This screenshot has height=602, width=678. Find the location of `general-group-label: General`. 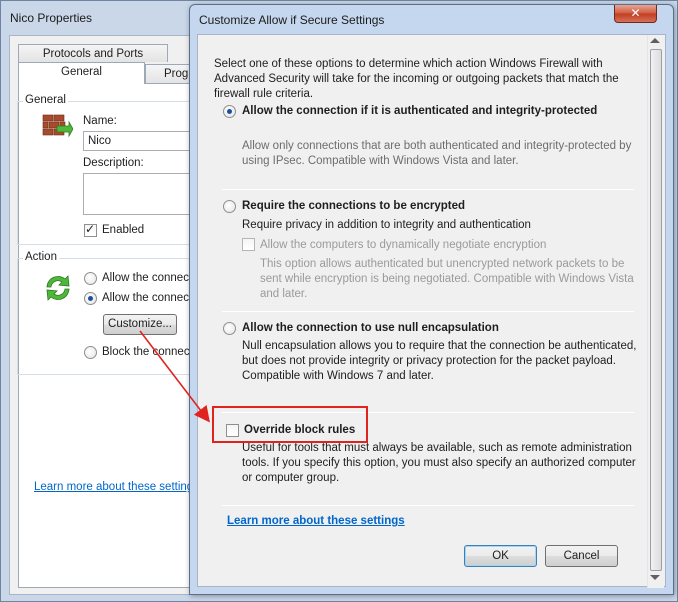

general-group-label: General is located at coordinates (45, 100).